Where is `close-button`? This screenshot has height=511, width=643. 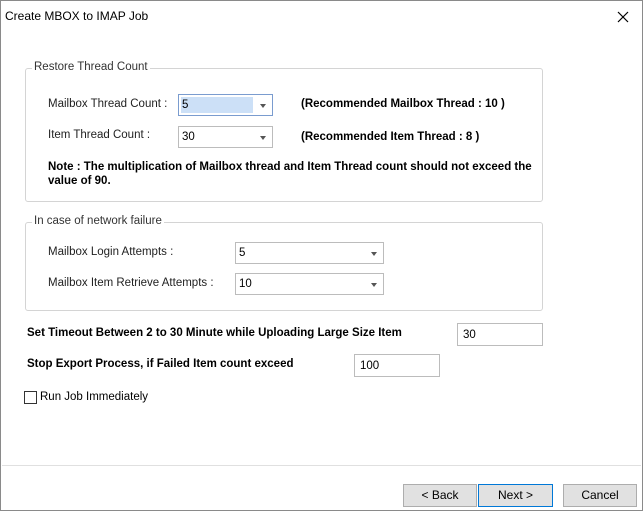 close-button is located at coordinates (623, 17).